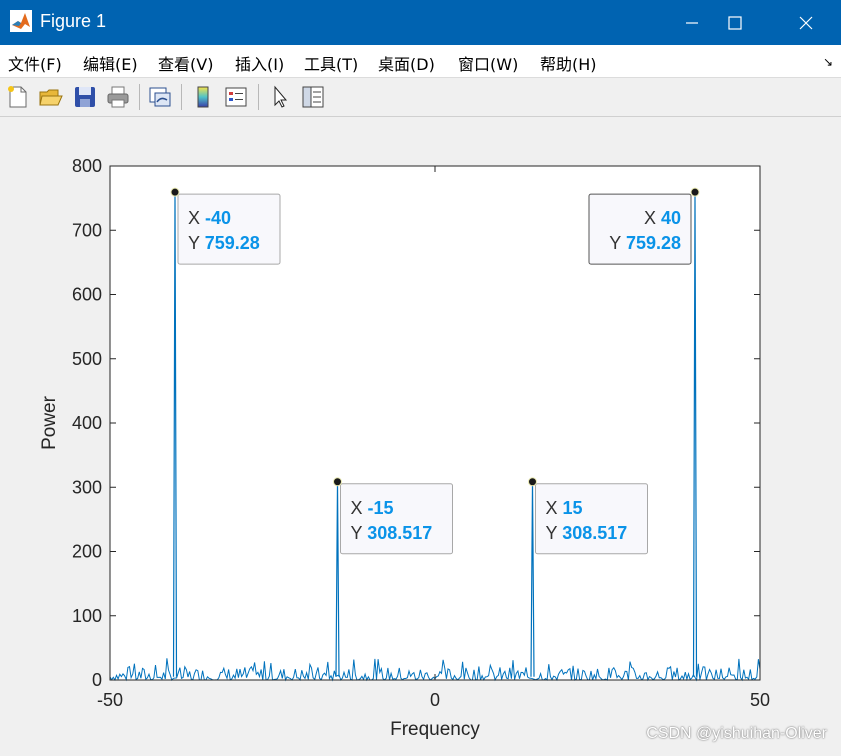  I want to click on y-tick-label: 500, so click(87, 359).